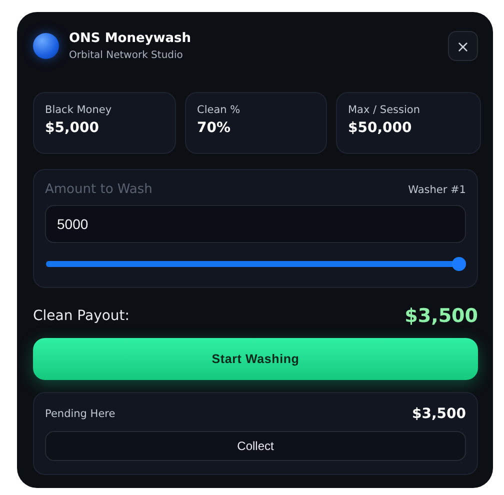  What do you see at coordinates (79, 110) in the screenshot?
I see `stat-label: Black Money` at bounding box center [79, 110].